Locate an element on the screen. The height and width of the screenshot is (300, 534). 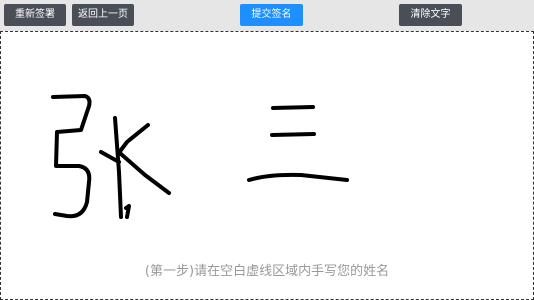
clear-text-button: 清除文字 is located at coordinates (430, 15).